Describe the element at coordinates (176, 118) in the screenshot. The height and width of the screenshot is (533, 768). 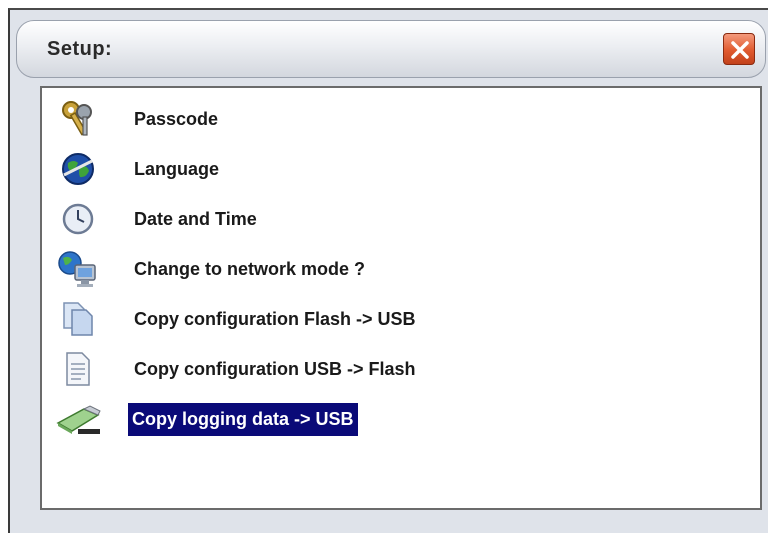
I see `menu-item-label: Passcode` at that location.